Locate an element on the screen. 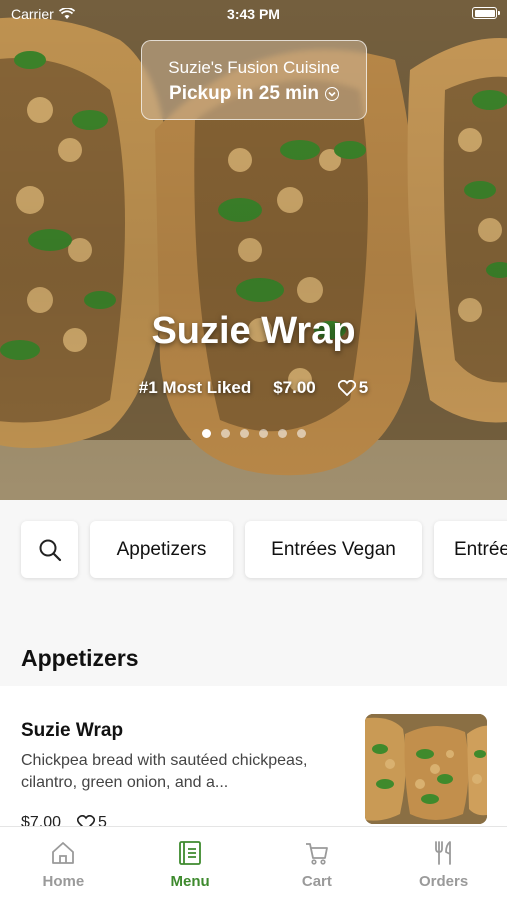  pickup-selector: Suzie's Fusion Cuisine Pickup in 25 min is located at coordinates (254, 80).